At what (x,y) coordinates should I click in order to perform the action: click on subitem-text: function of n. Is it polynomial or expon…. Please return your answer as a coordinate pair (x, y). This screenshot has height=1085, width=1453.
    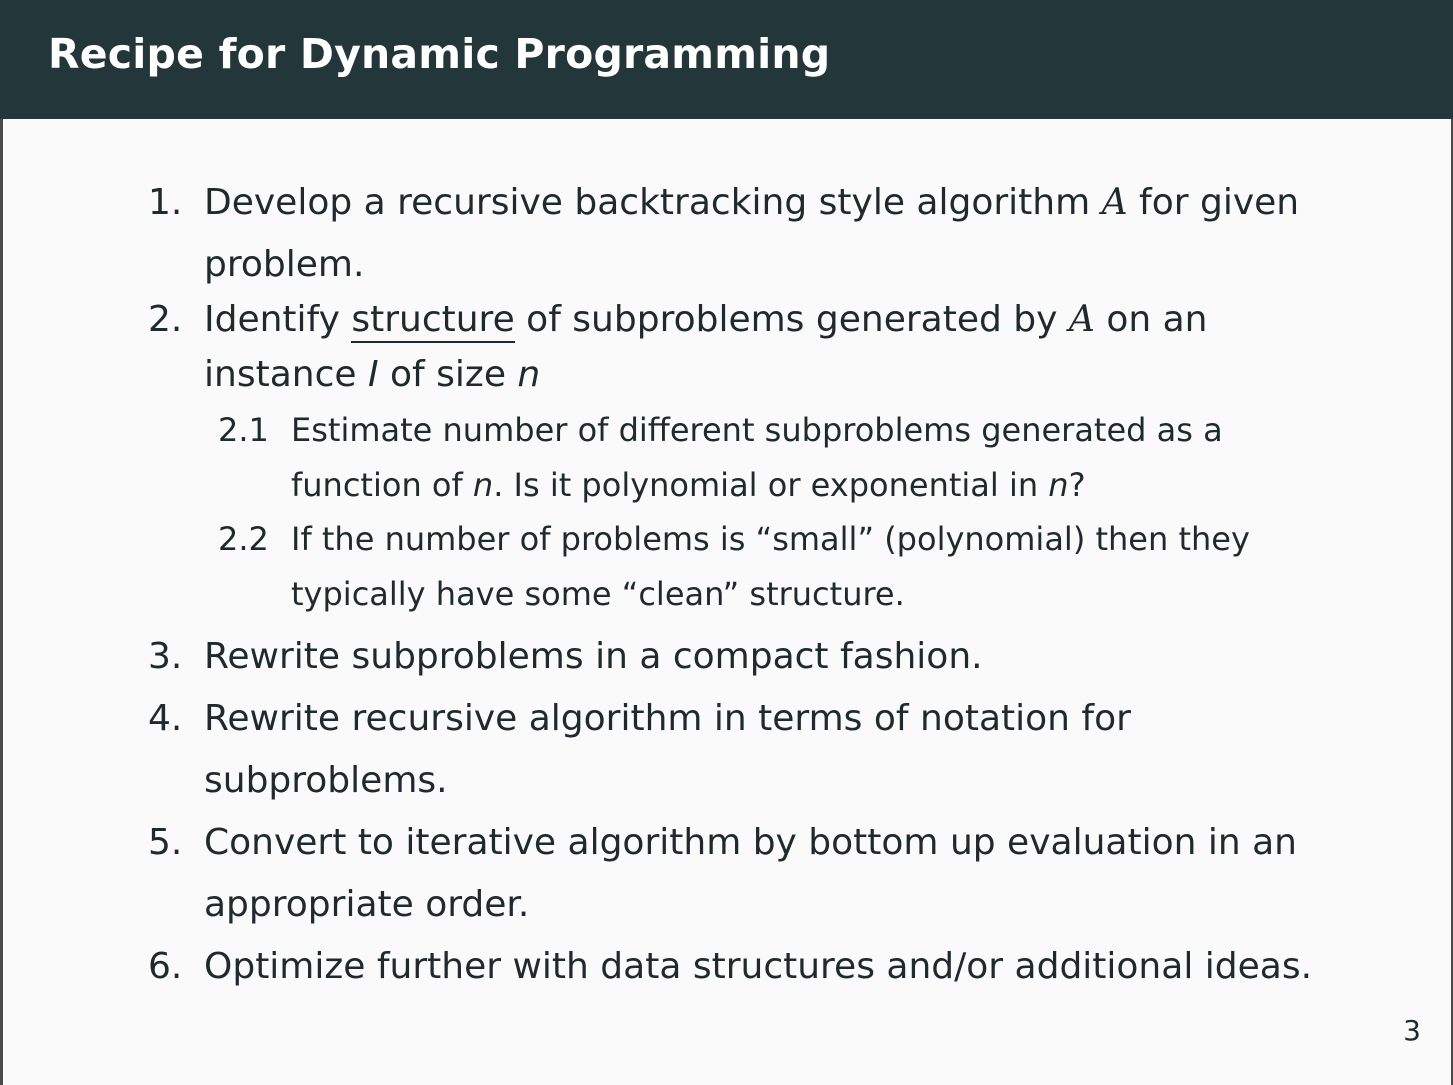
    Looking at the image, I should click on (688, 485).